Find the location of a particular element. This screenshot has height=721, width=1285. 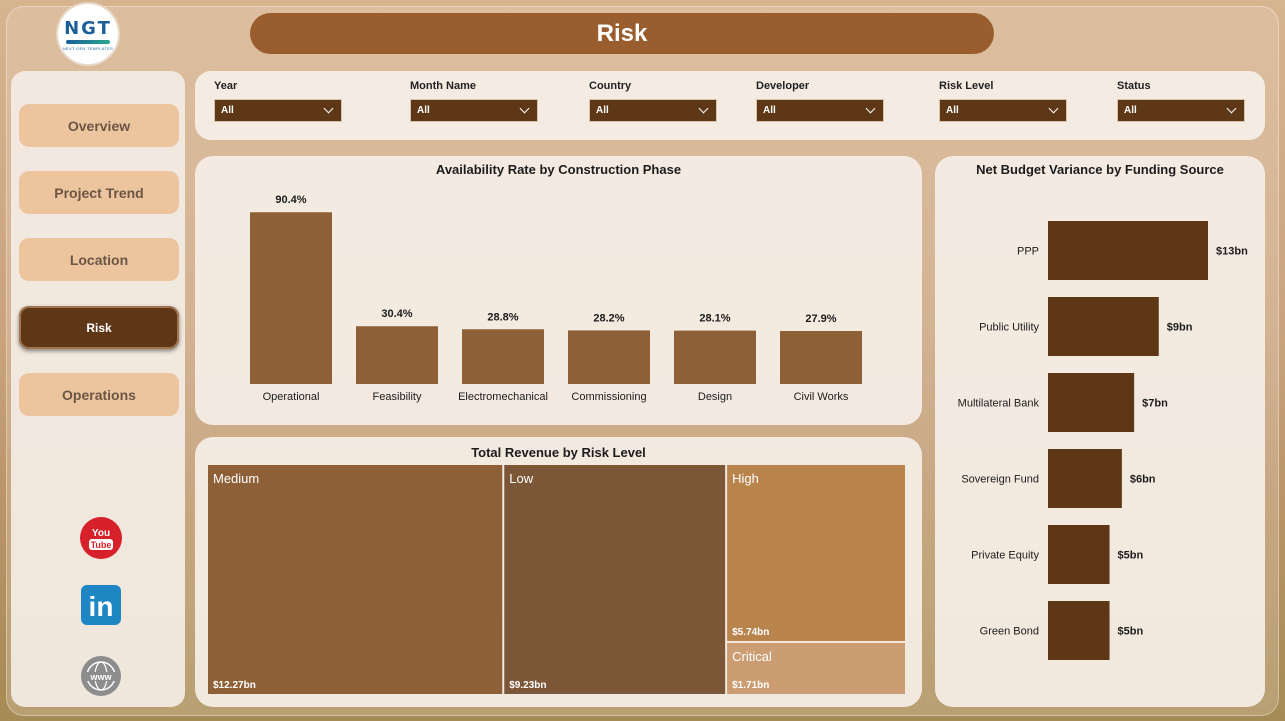

logo-wave is located at coordinates (88, 41).